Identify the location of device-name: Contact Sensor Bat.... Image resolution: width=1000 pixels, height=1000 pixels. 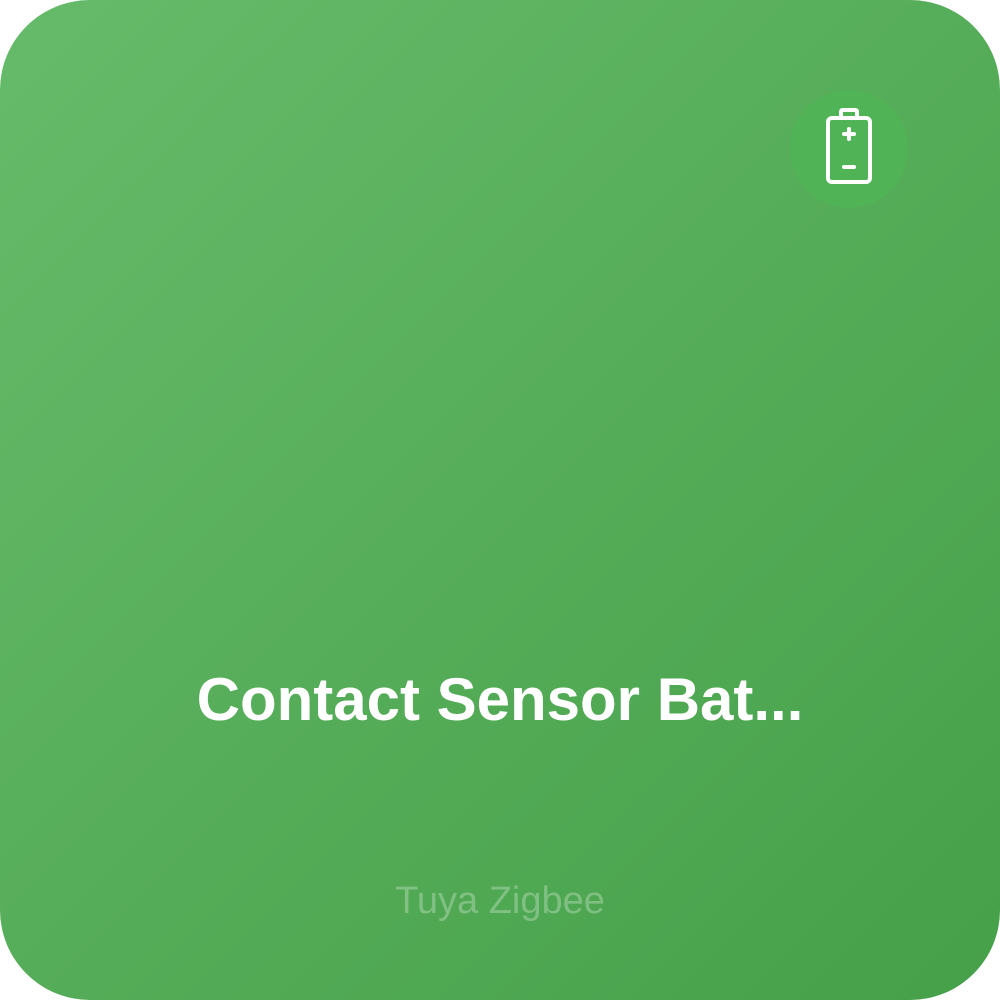
(500, 699).